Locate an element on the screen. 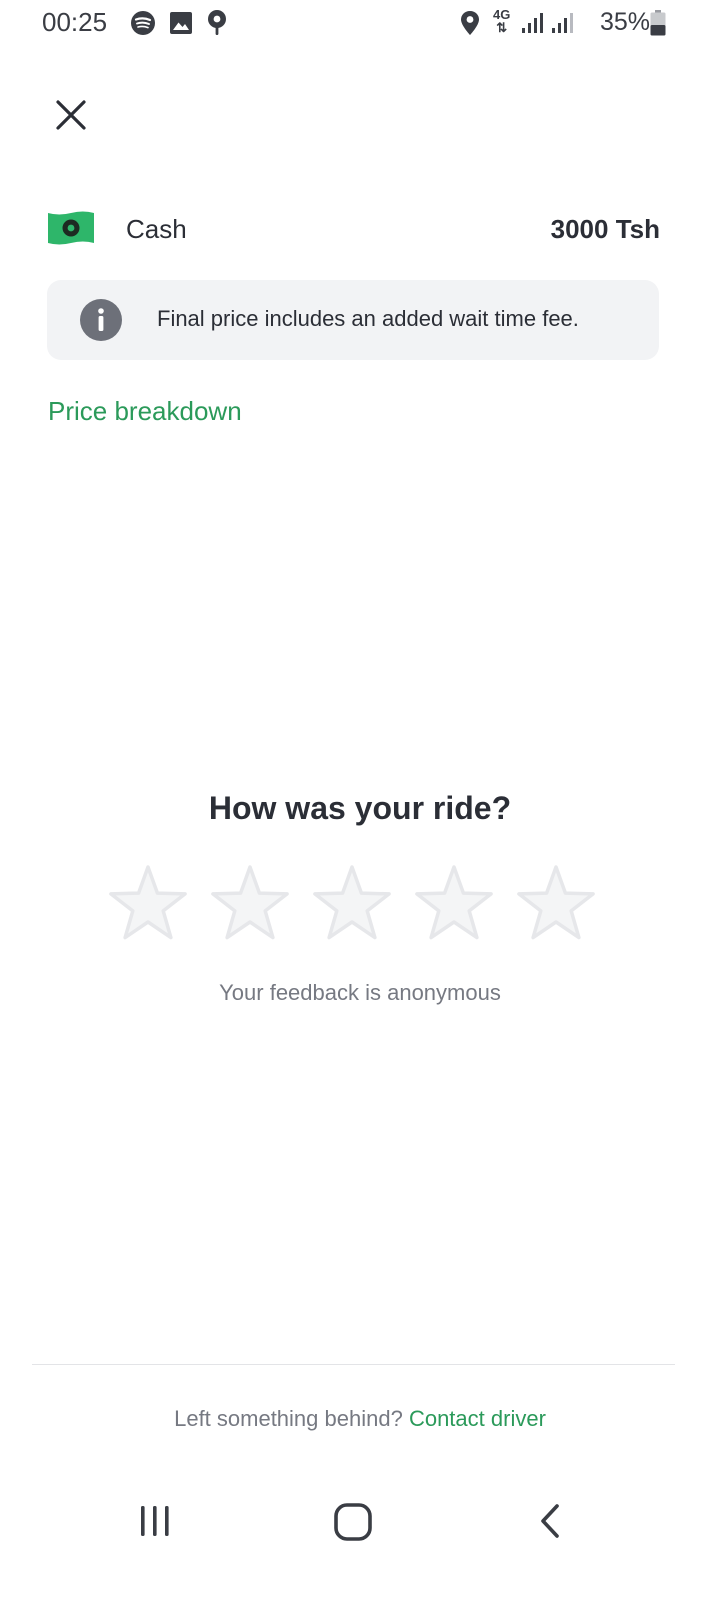 Image resolution: width=720 pixels, height=1600 pixels. payment-amount: 3000 Tsh is located at coordinates (605, 229).